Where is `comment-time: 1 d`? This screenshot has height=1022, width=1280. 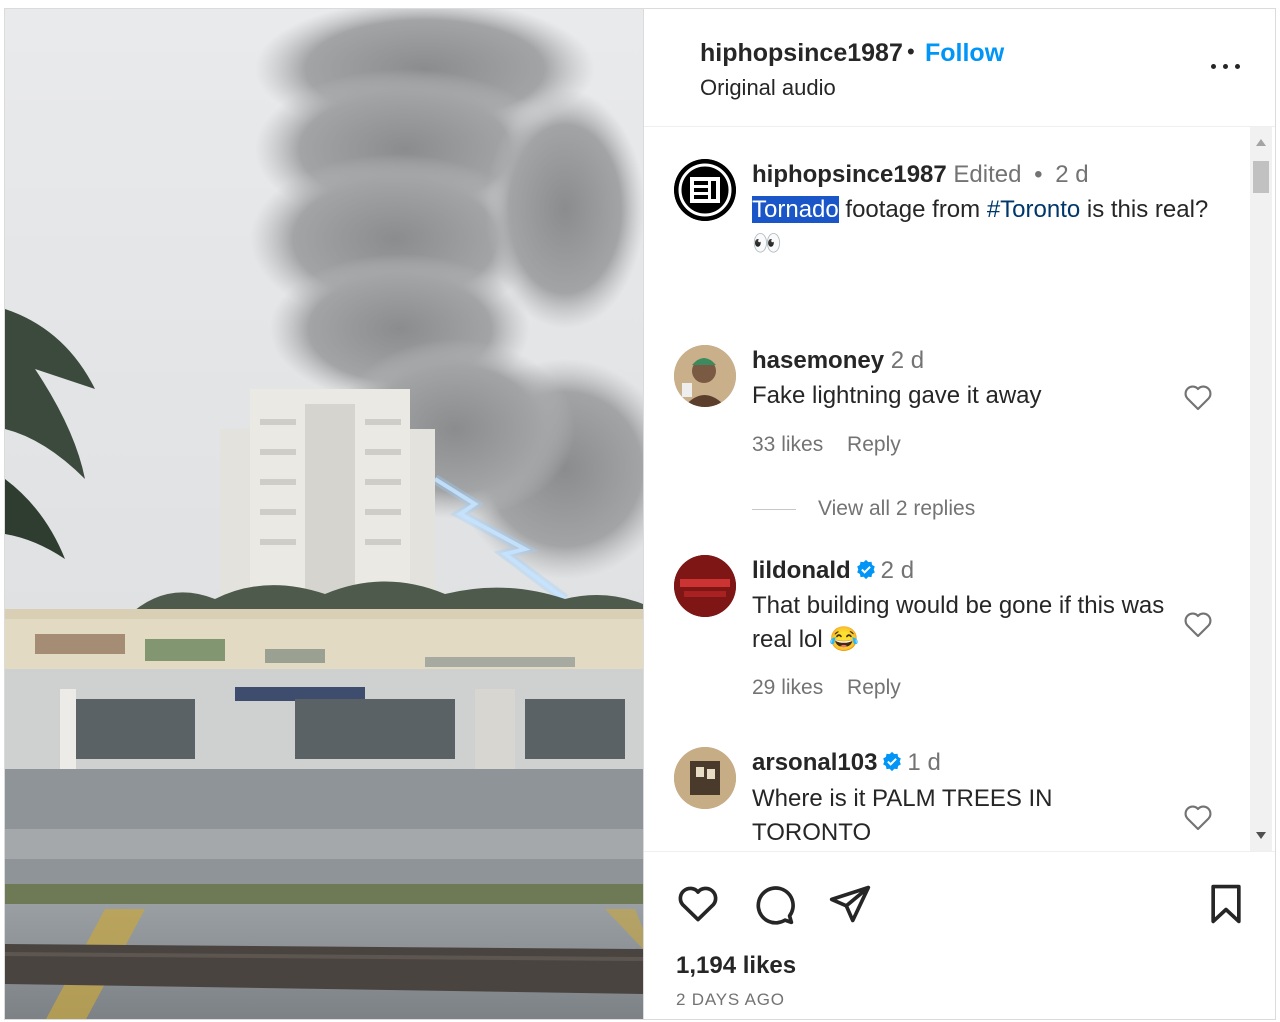
comment-time: 1 d is located at coordinates (924, 762).